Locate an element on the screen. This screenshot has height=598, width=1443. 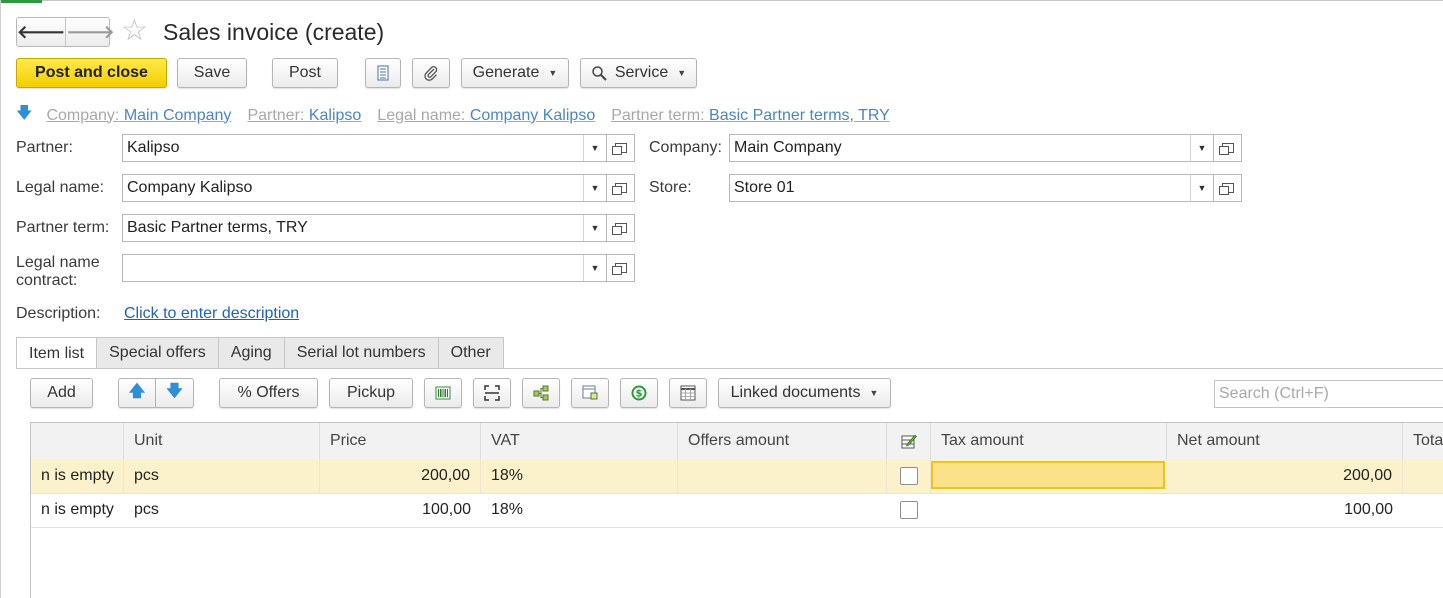
open-window-icon is located at coordinates (1226, 189).